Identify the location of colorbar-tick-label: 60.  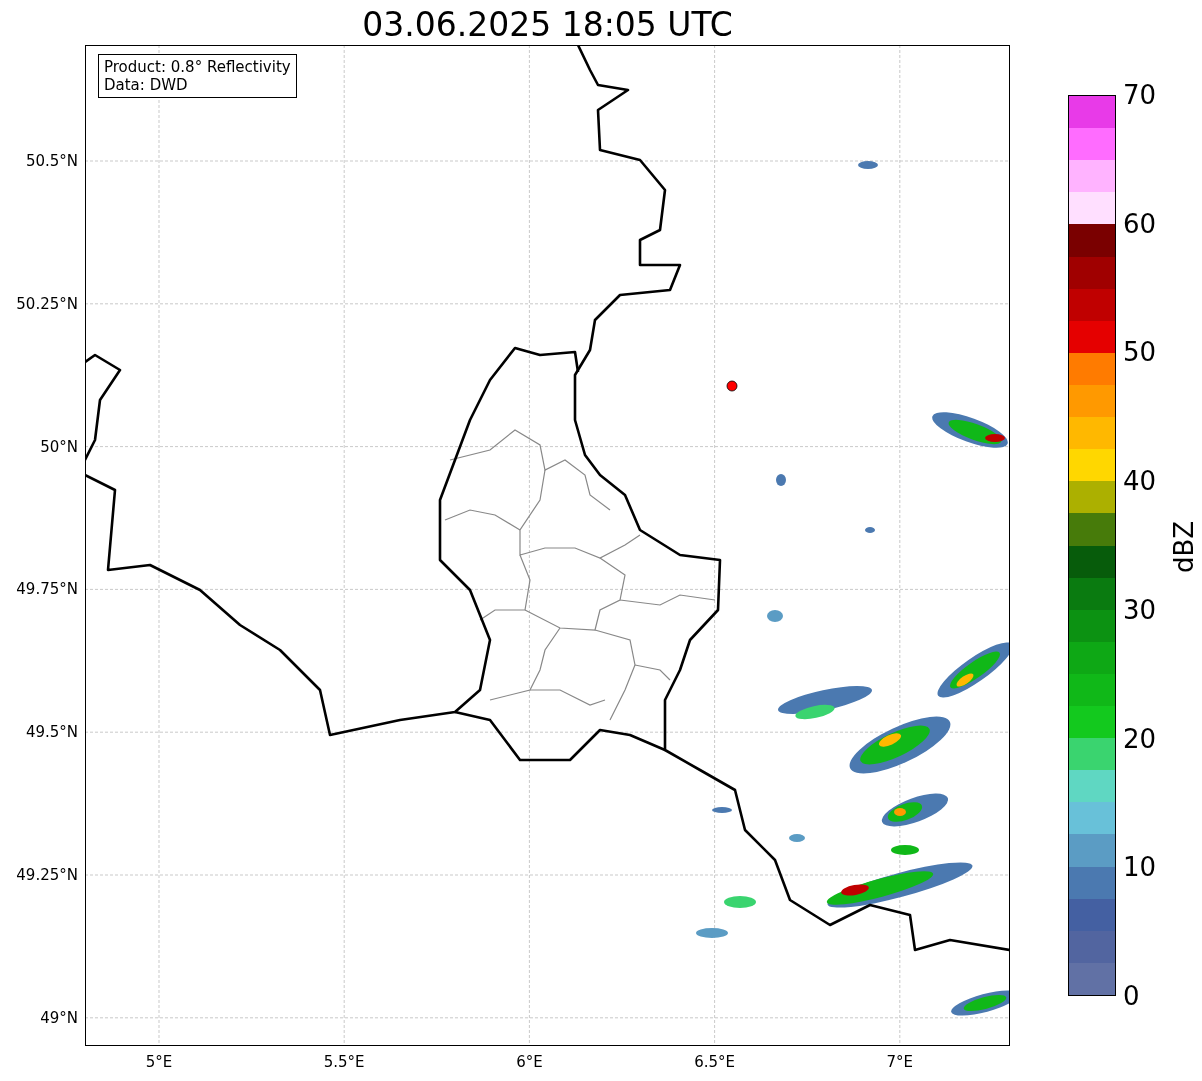
(1140, 224).